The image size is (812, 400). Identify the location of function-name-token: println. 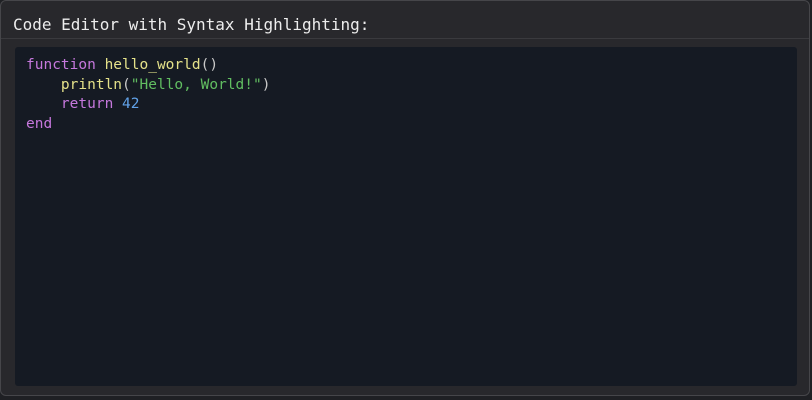
(91, 84).